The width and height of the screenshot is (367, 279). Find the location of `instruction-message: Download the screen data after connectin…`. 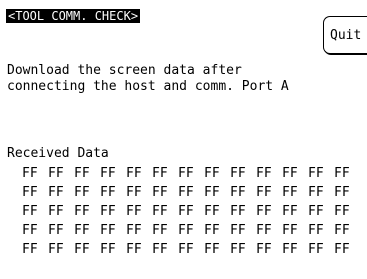

instruction-message: Download the screen data after connectin… is located at coordinates (148, 79).